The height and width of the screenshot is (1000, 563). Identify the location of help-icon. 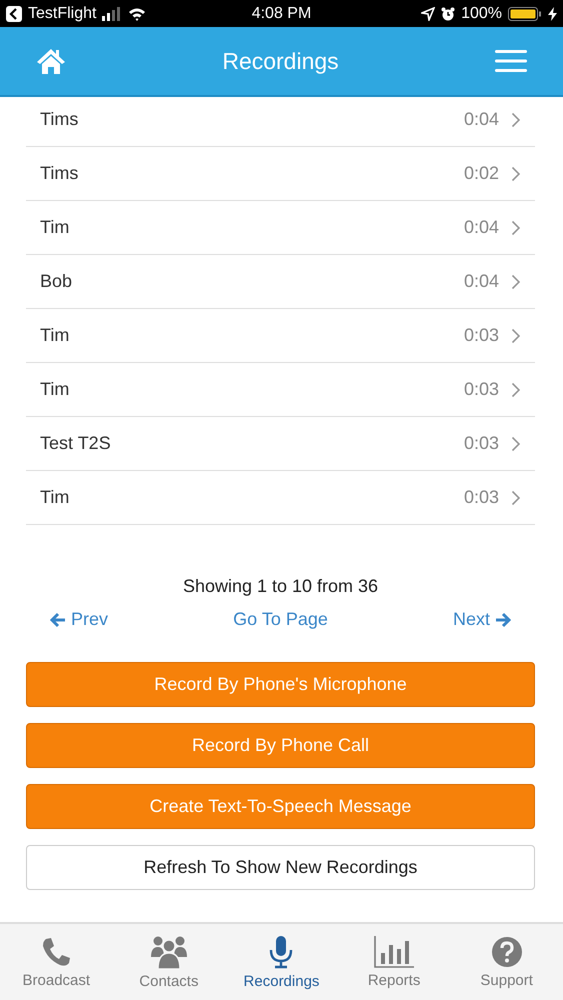
(506, 952).